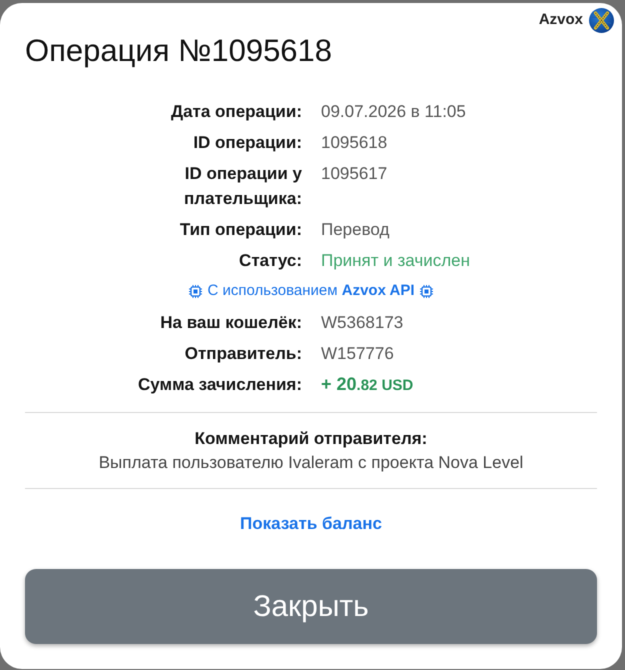 Image resolution: width=625 pixels, height=670 pixels. What do you see at coordinates (393, 112) in the screenshot?
I see `field-value: 09.07.2026 в 11:05` at bounding box center [393, 112].